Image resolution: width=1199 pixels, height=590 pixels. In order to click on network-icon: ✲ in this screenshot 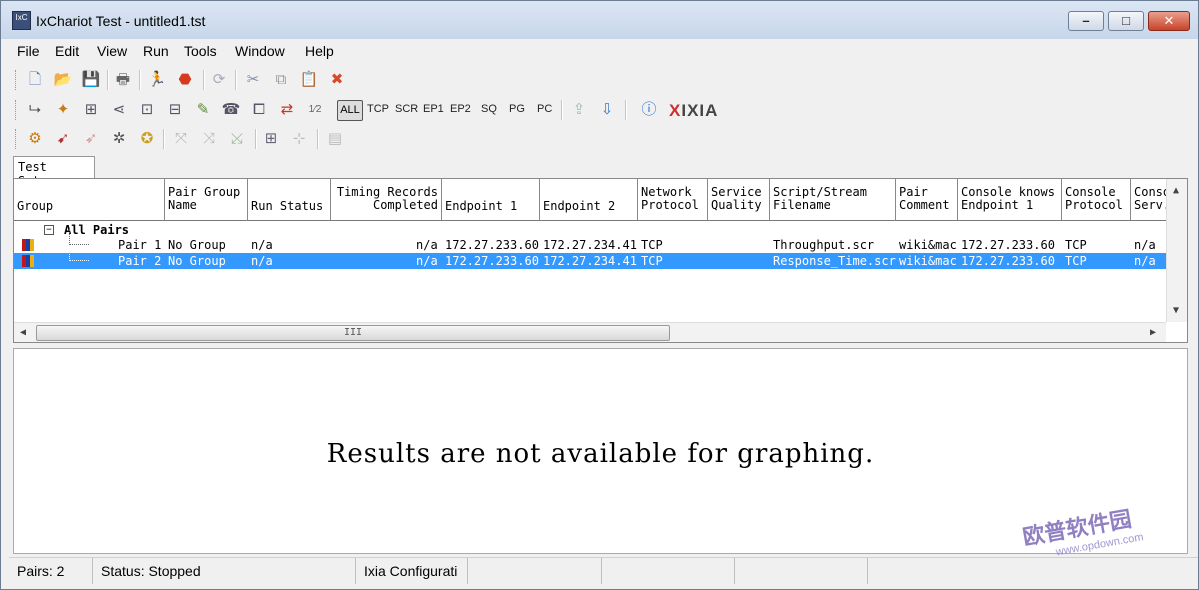, I will do `click(119, 139)`.